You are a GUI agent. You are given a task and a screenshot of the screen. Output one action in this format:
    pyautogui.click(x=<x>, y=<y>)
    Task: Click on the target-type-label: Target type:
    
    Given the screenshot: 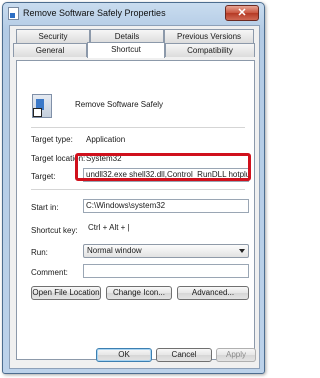 What is the action you would take?
    pyautogui.click(x=52, y=139)
    